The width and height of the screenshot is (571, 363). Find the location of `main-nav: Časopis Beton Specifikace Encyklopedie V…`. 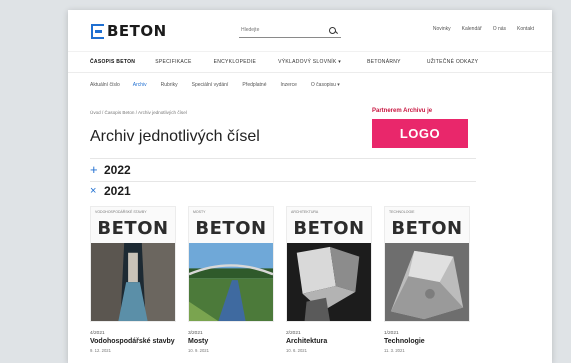

main-nav: Časopis Beton Specifikace Encyklopedie V… is located at coordinates (310, 62).